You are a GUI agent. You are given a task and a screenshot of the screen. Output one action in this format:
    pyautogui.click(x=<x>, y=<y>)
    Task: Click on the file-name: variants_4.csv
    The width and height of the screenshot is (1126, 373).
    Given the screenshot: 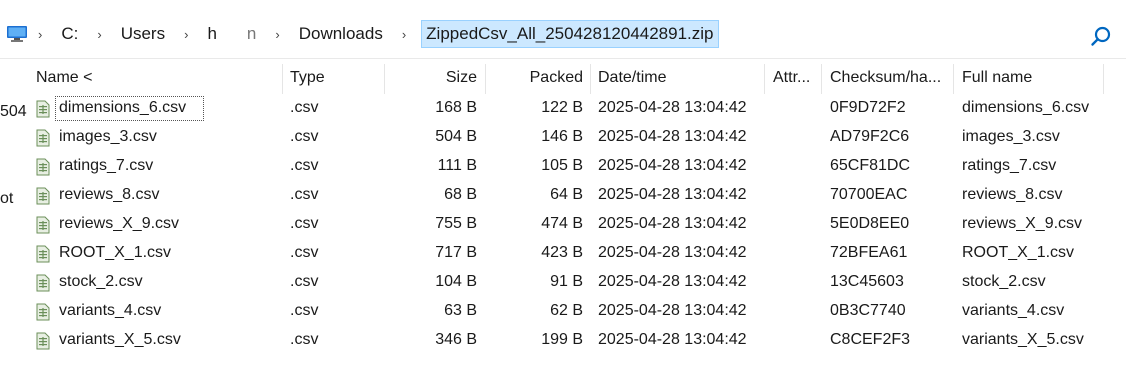 What is the action you would take?
    pyautogui.click(x=110, y=310)
    